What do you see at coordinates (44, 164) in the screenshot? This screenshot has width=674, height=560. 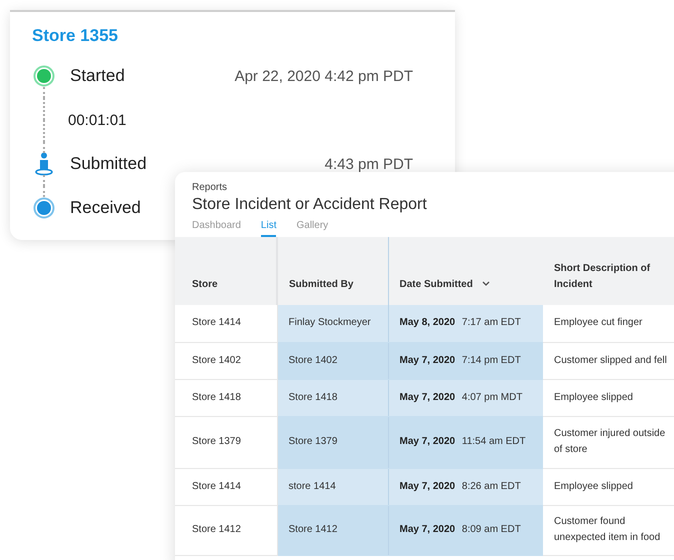 I see `person-icon` at bounding box center [44, 164].